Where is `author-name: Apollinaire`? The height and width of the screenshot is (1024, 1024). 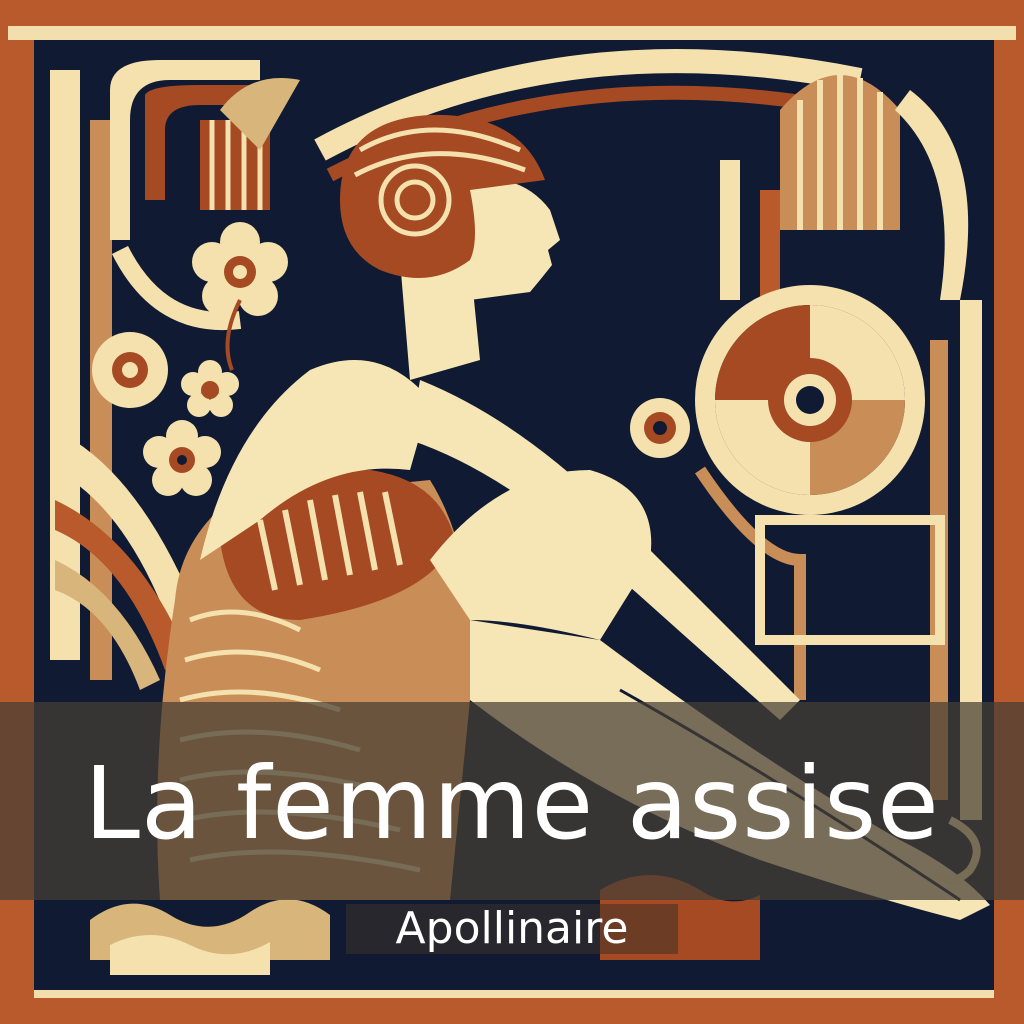
author-name: Apollinaire is located at coordinates (512, 928).